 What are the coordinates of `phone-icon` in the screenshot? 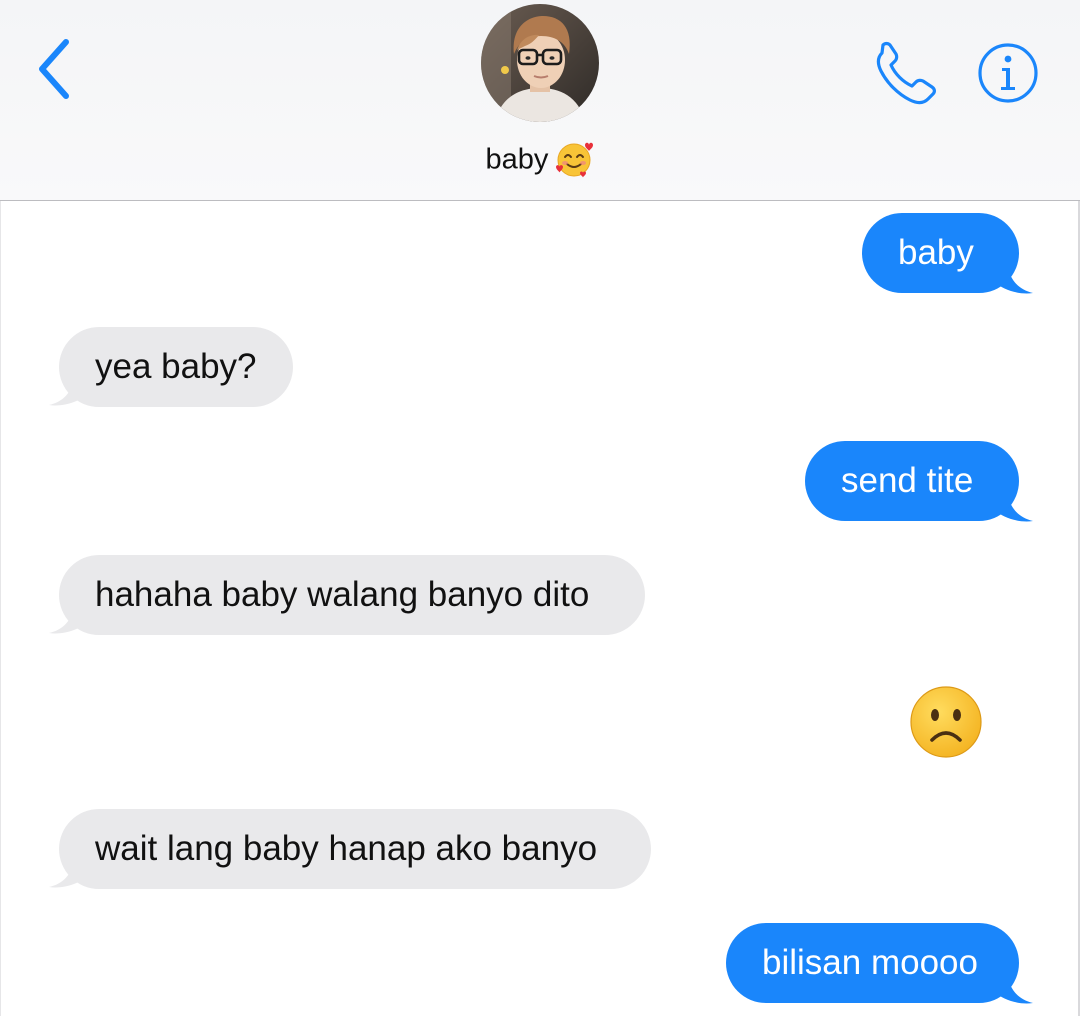 It's located at (906, 73).